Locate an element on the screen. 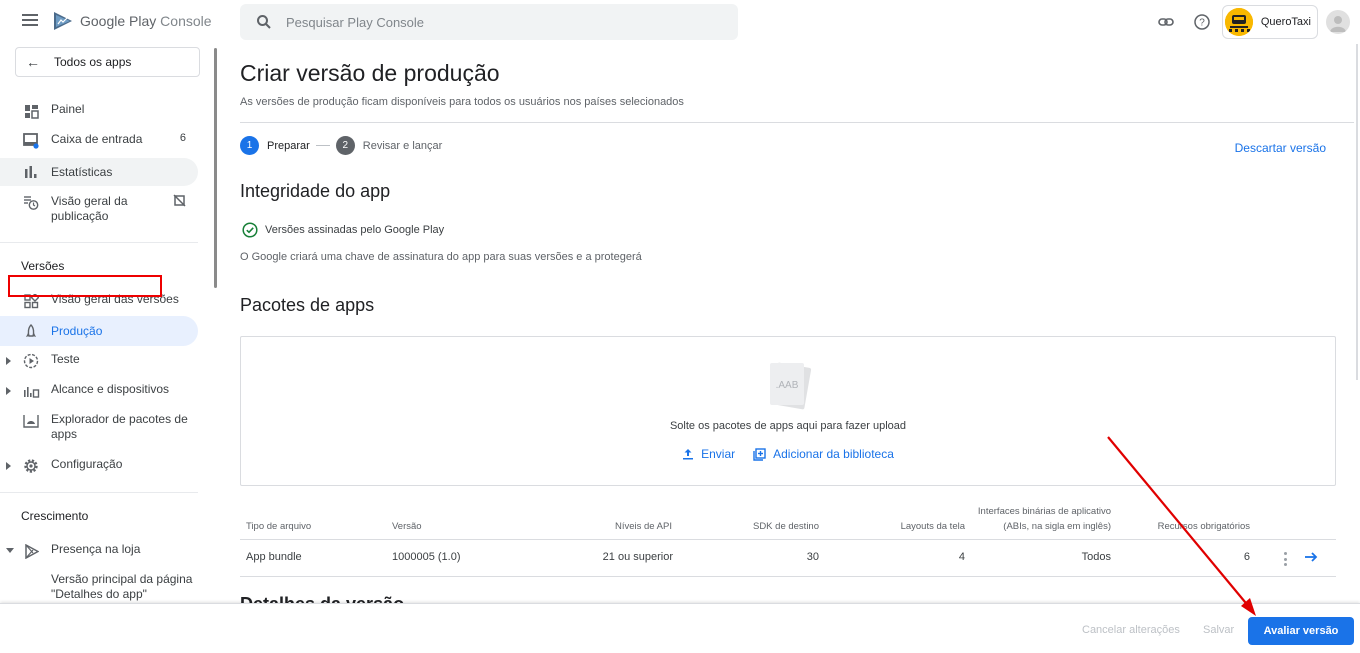 This screenshot has width=1360, height=653. reach-devices-icon is located at coordinates (31, 391).